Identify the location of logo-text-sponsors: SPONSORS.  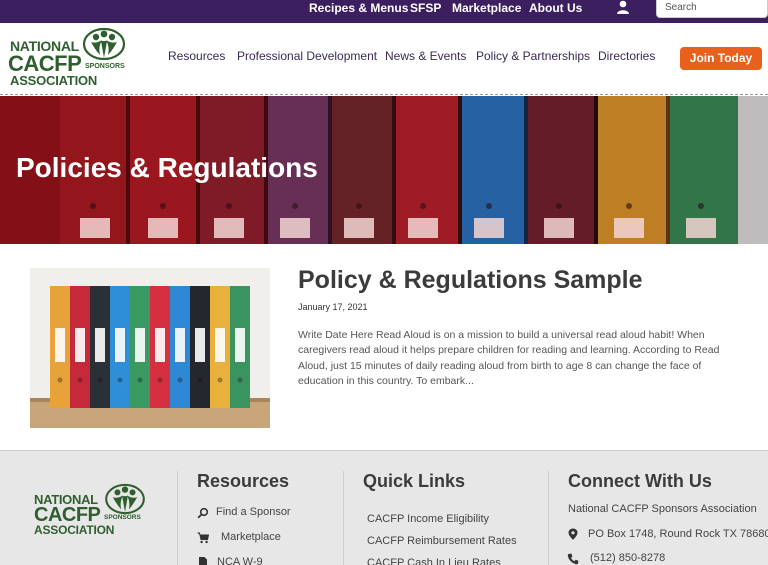
(105, 66).